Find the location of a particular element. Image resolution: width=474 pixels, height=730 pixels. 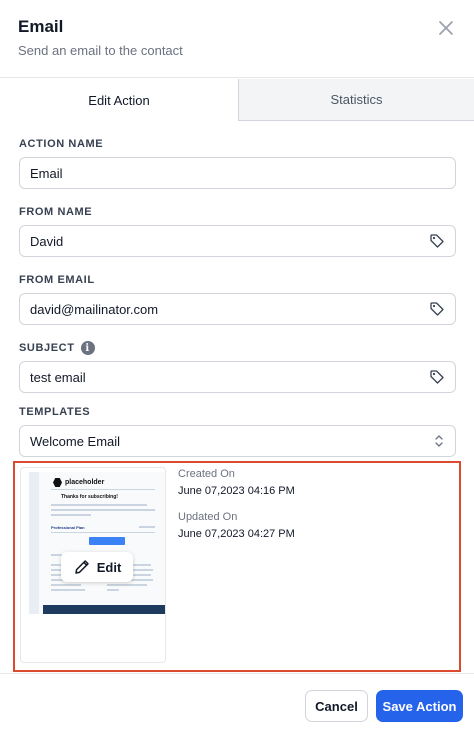

tab-statistics: Statistics is located at coordinates (356, 100).